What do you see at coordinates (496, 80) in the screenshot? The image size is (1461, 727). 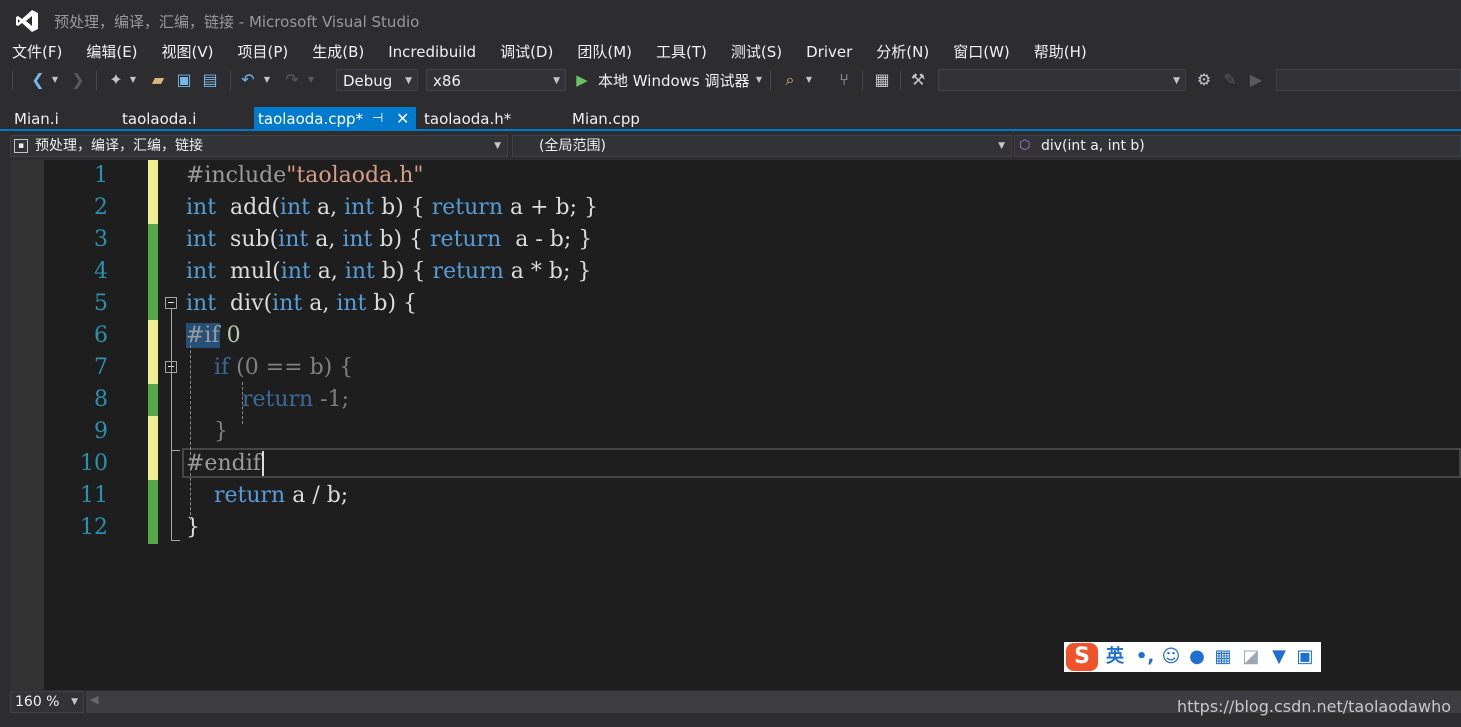 I see `solution-platform-dropdown: x86 ▼` at bounding box center [496, 80].